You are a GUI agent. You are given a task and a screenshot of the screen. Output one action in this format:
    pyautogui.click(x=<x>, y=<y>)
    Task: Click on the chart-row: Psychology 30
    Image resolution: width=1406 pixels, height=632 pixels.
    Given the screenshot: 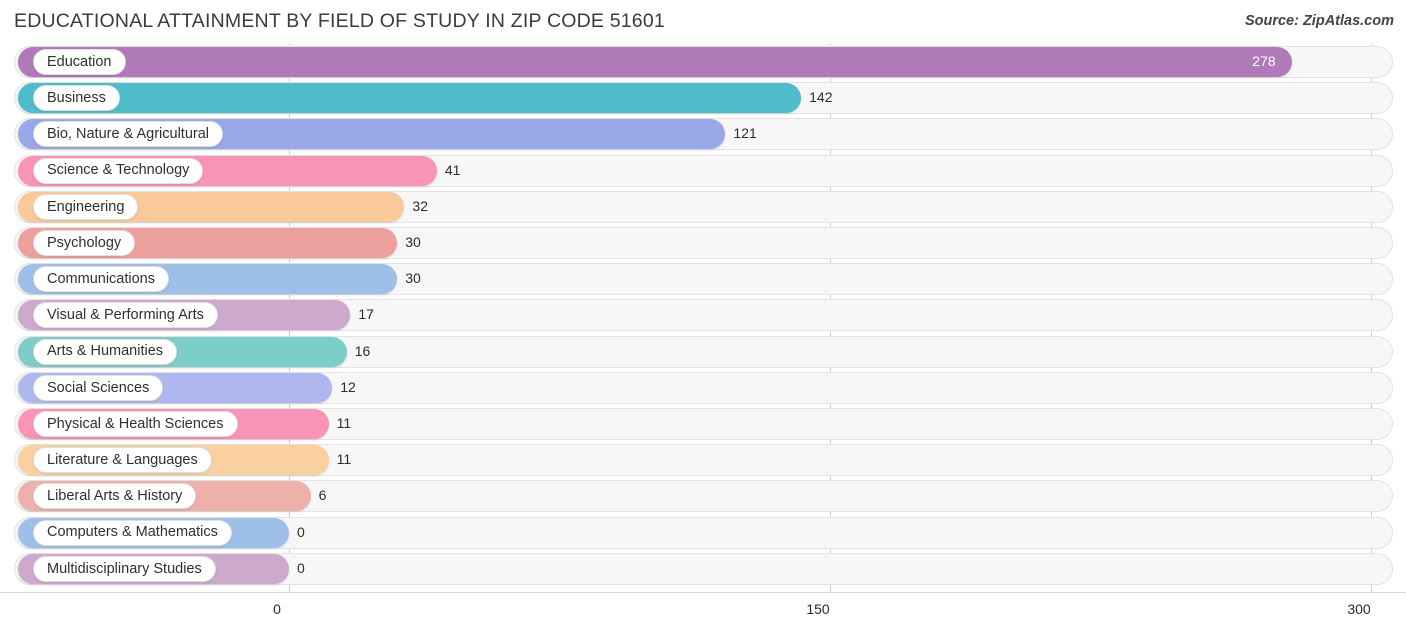 What is the action you would take?
    pyautogui.click(x=703, y=243)
    